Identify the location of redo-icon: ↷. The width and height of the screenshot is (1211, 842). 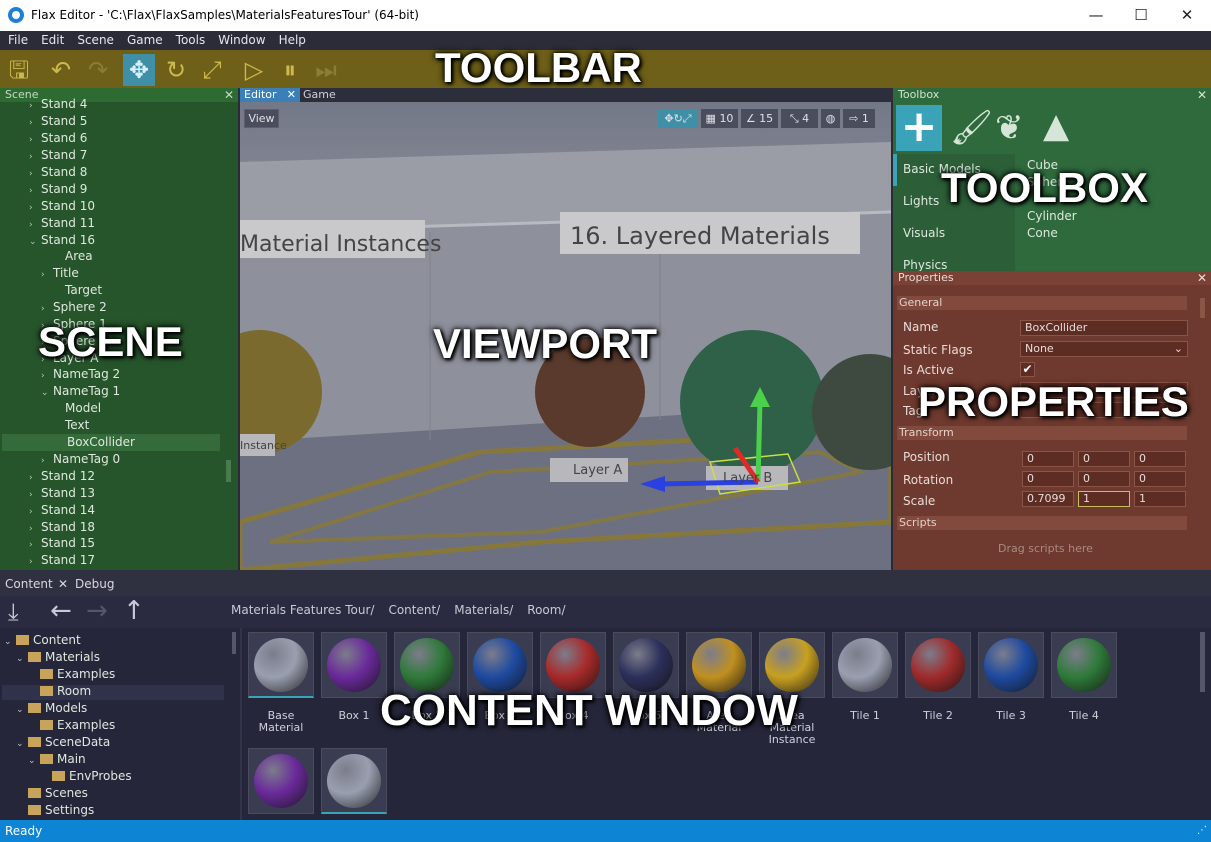
(98, 70).